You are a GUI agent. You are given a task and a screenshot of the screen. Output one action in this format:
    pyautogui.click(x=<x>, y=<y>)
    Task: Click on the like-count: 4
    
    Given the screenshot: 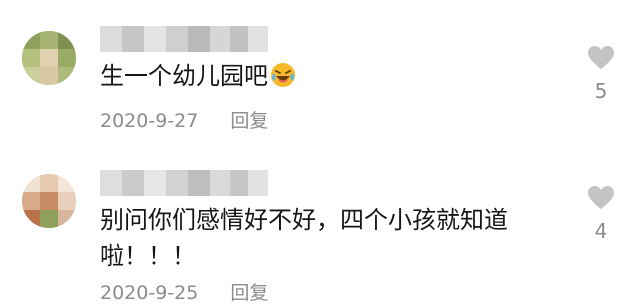 What is the action you would take?
    pyautogui.click(x=601, y=231)
    